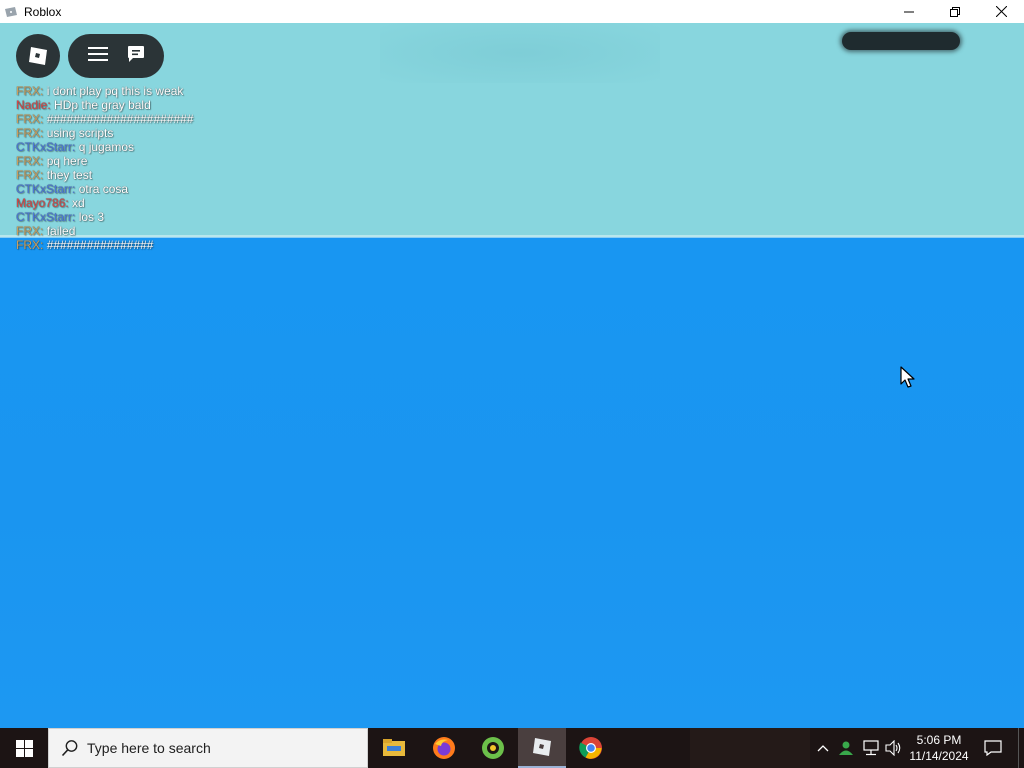 Image resolution: width=1024 pixels, height=768 pixels. I want to click on roblox-app-icon, so click(11, 11).